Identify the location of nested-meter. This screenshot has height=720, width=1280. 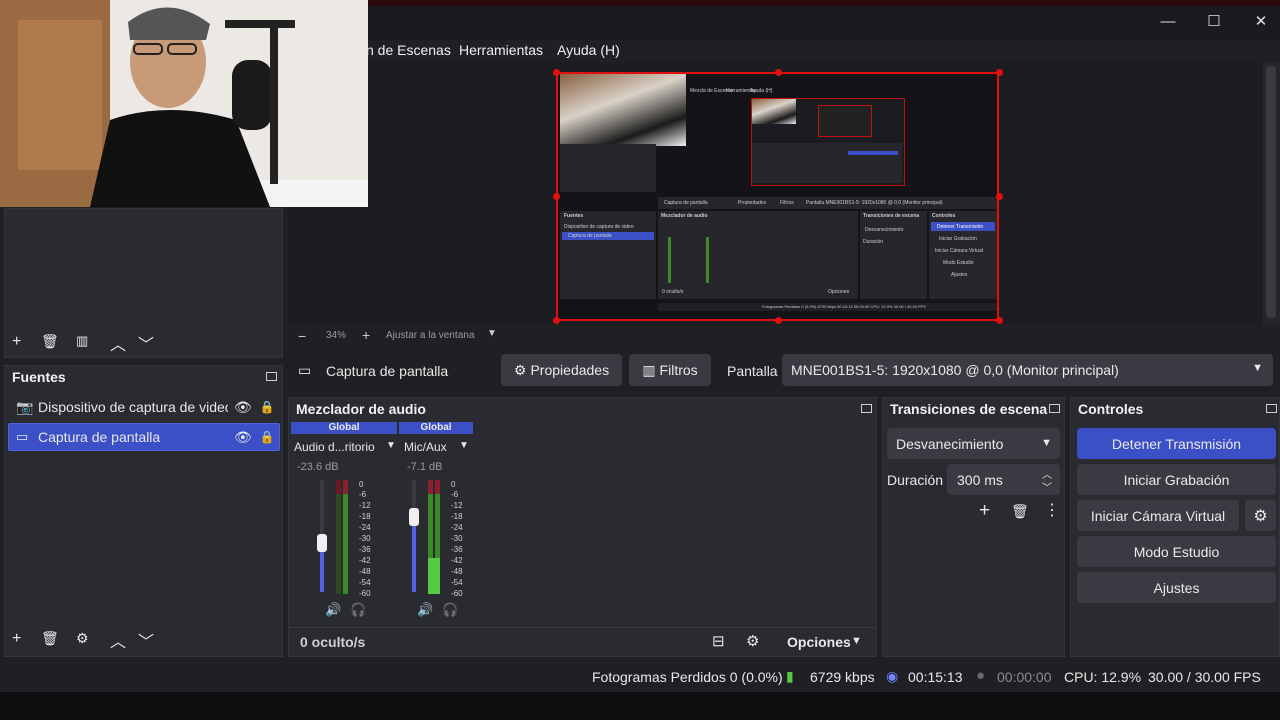
(707, 260).